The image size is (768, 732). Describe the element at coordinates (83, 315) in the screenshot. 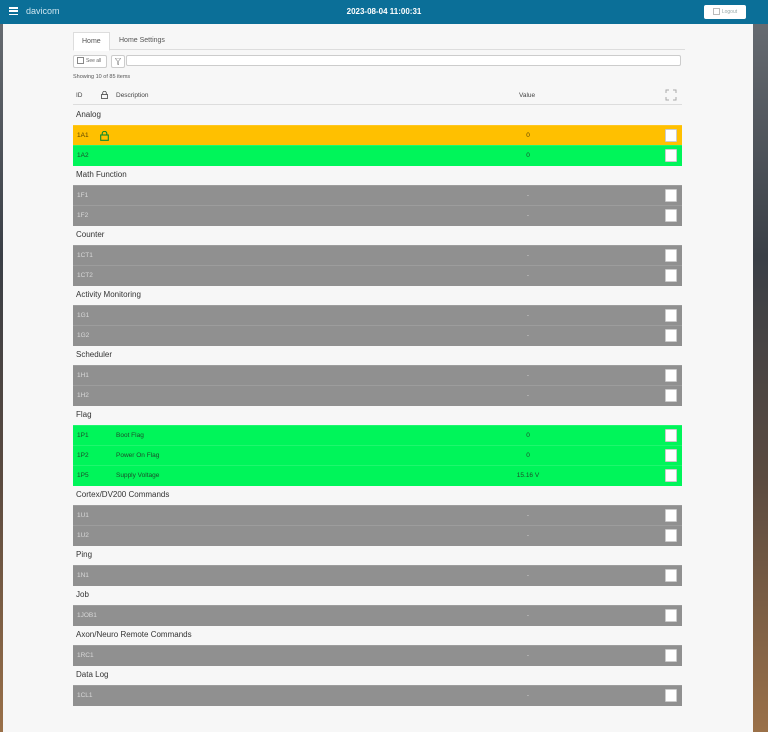

I see `row-id: 1G1` at that location.